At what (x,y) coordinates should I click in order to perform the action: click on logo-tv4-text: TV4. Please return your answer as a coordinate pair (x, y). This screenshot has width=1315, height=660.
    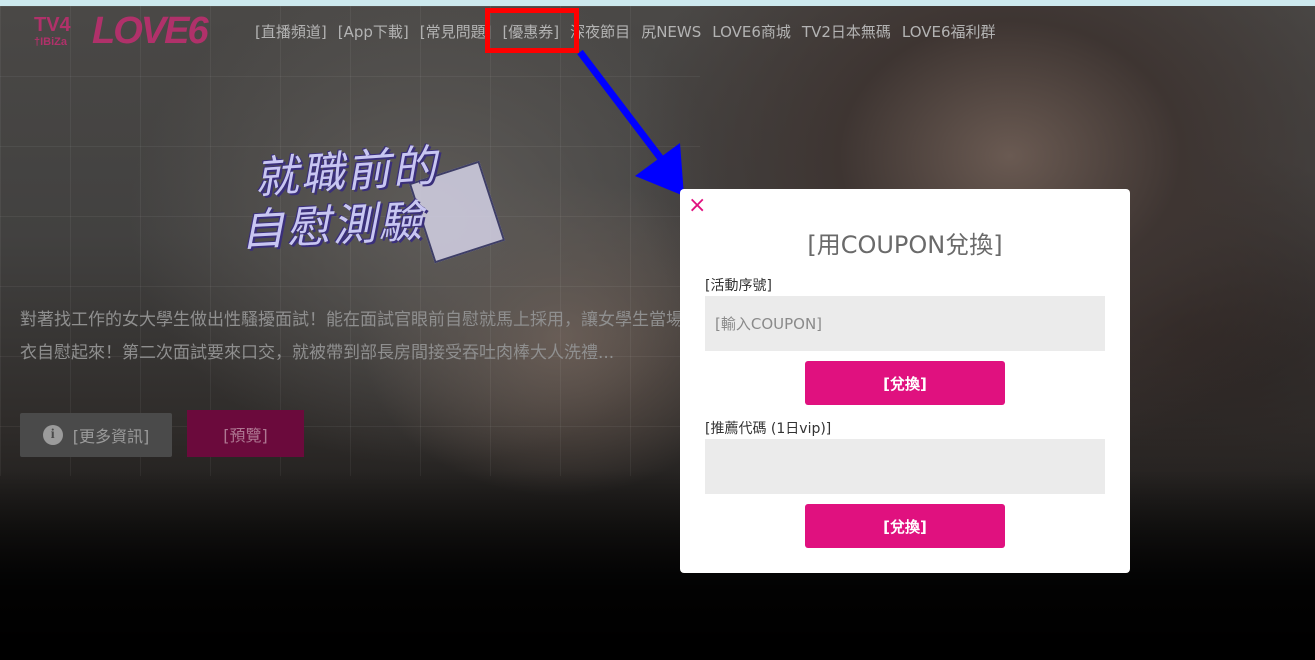
    Looking at the image, I should click on (52, 25).